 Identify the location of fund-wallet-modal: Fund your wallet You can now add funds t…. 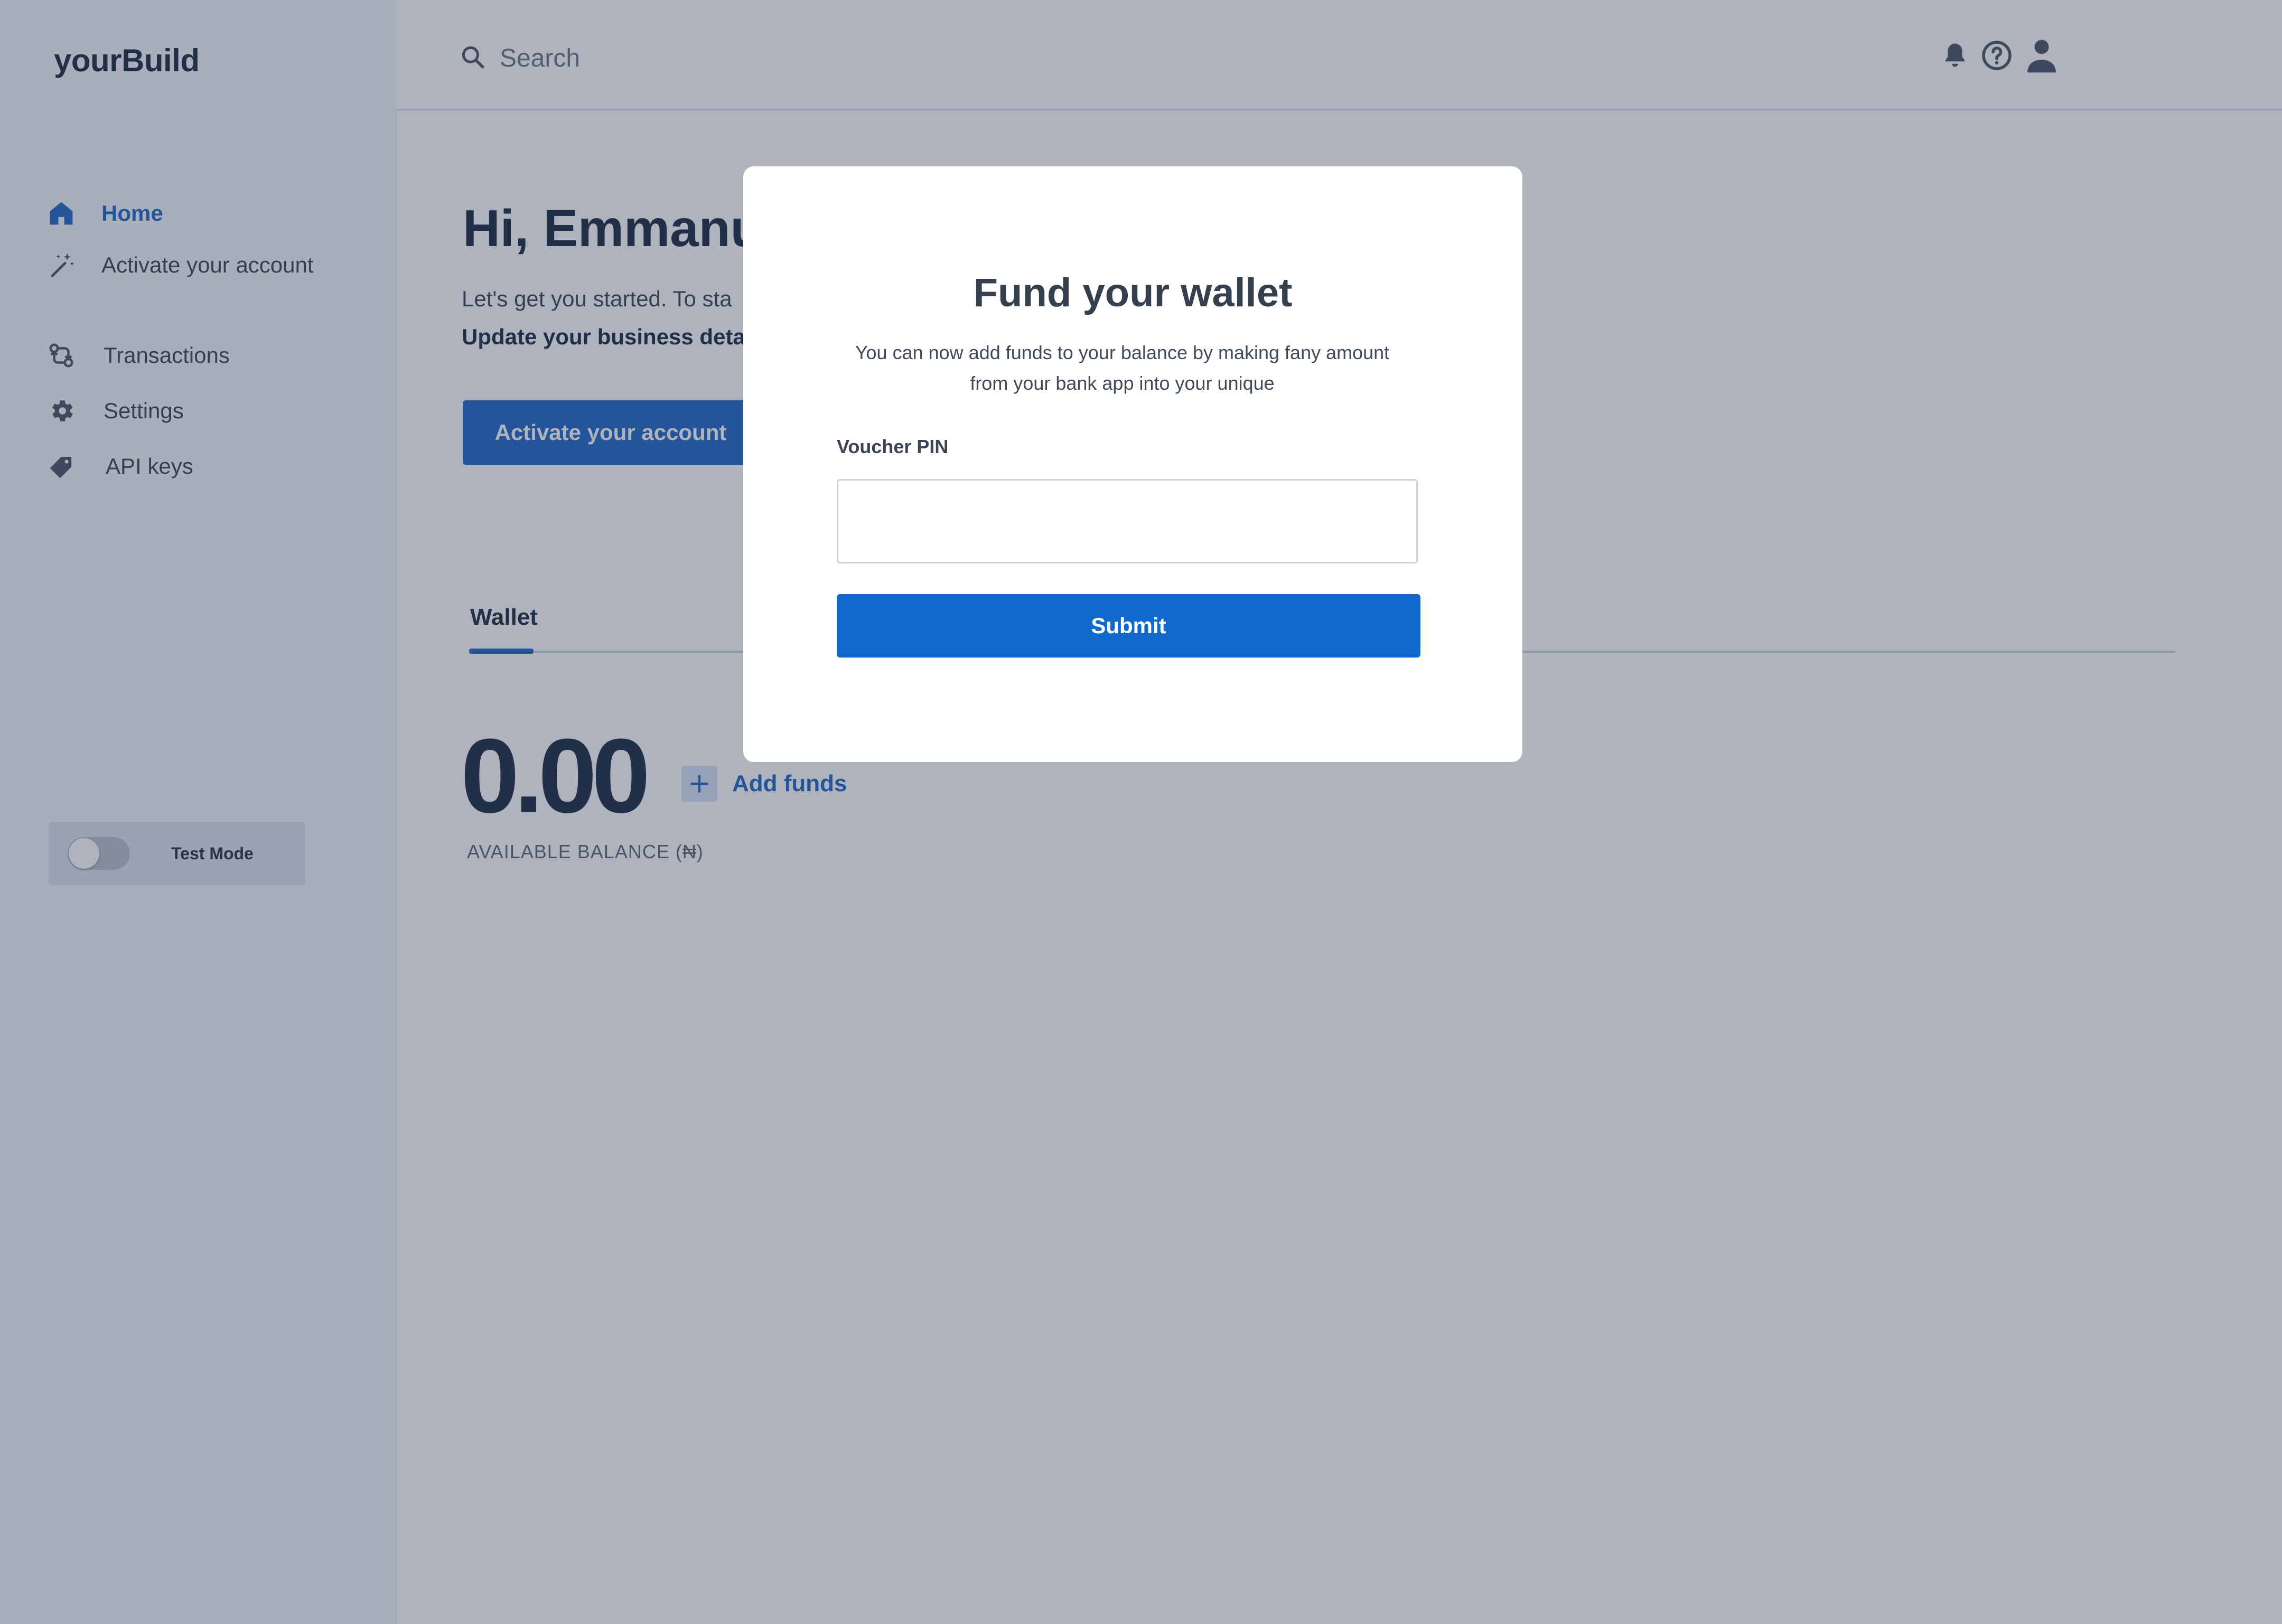
(1132, 464).